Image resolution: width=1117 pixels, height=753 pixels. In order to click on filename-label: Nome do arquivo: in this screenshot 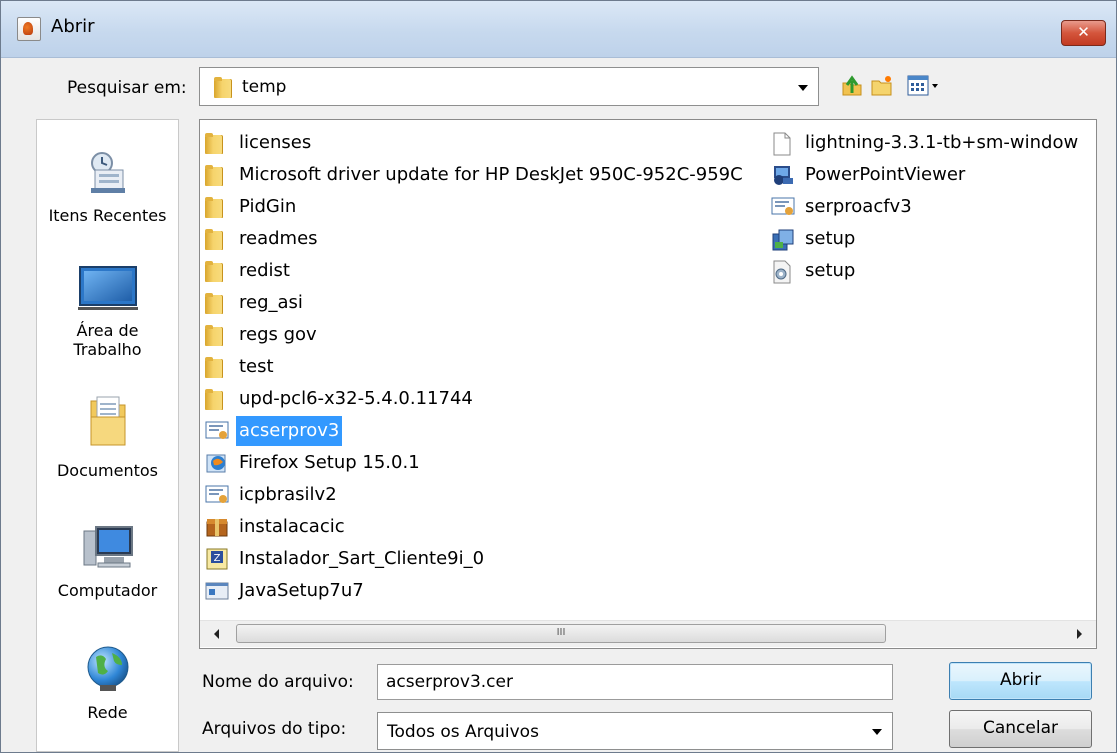, I will do `click(278, 682)`.